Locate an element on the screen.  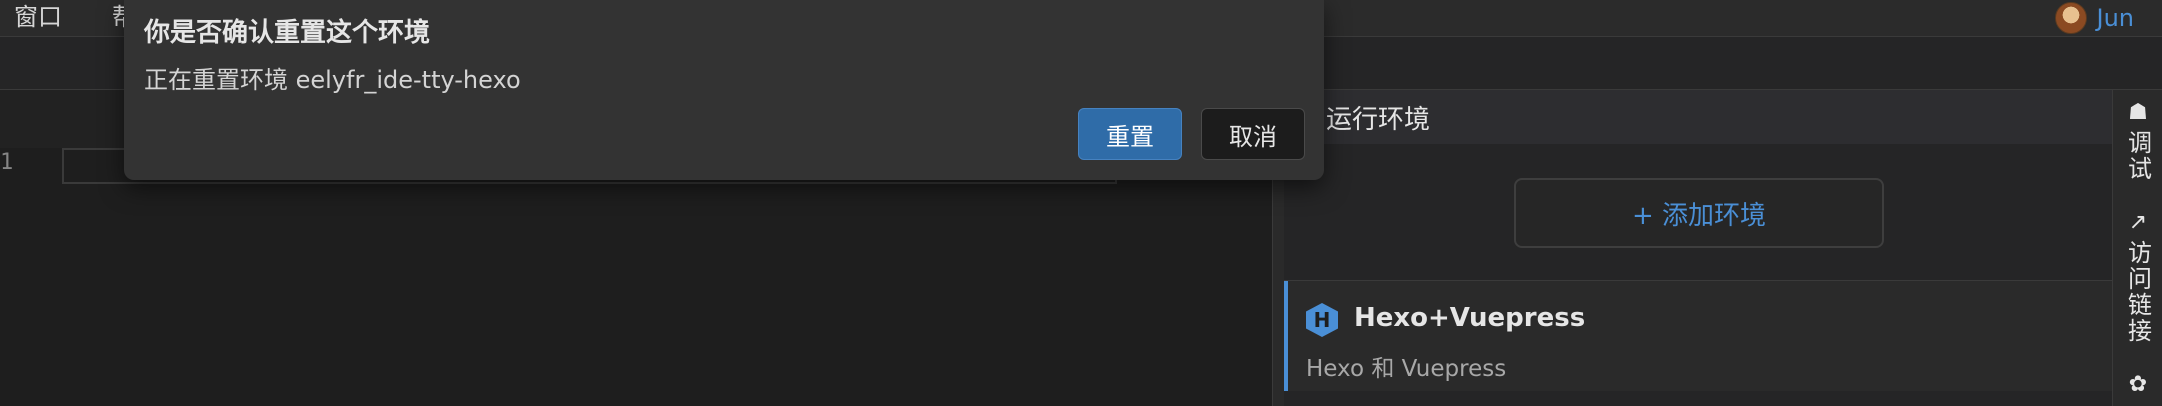
user-menu: Jun is located at coordinates (2094, 18).